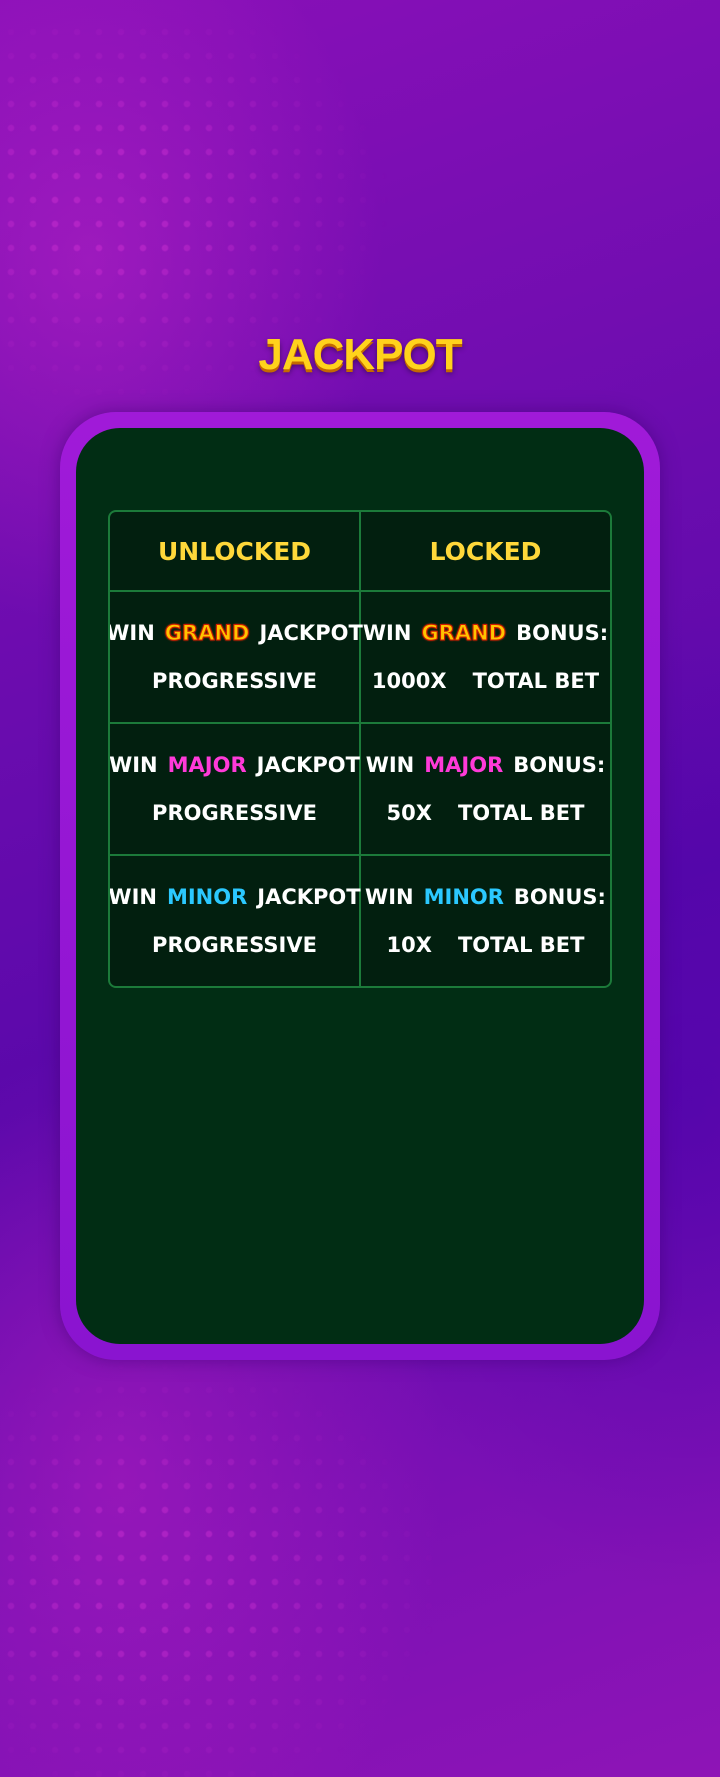  Describe the element at coordinates (360, 354) in the screenshot. I see `page-title: JACKPOT` at that location.